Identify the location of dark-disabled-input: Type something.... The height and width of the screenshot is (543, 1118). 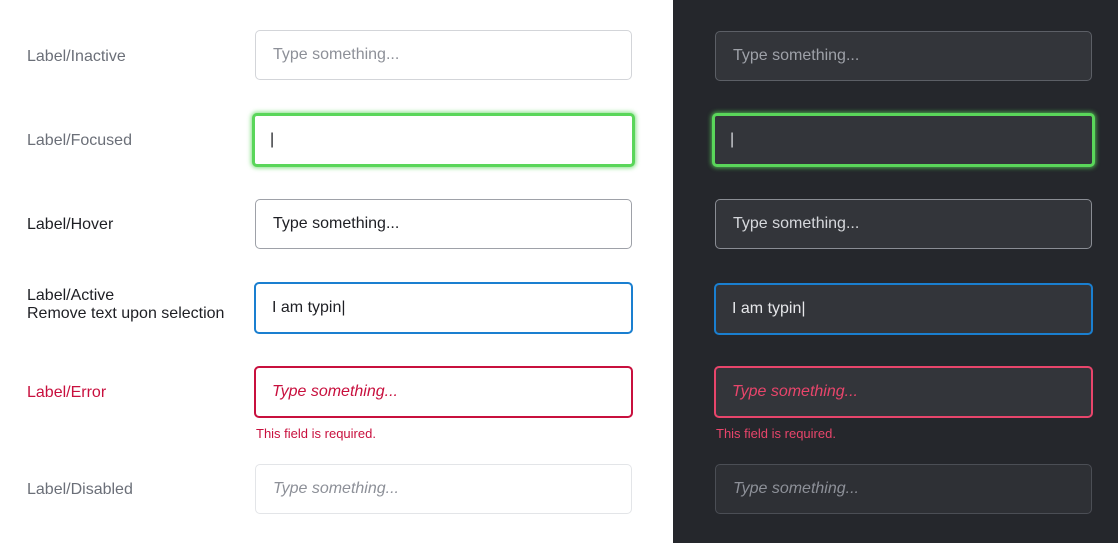
(903, 489).